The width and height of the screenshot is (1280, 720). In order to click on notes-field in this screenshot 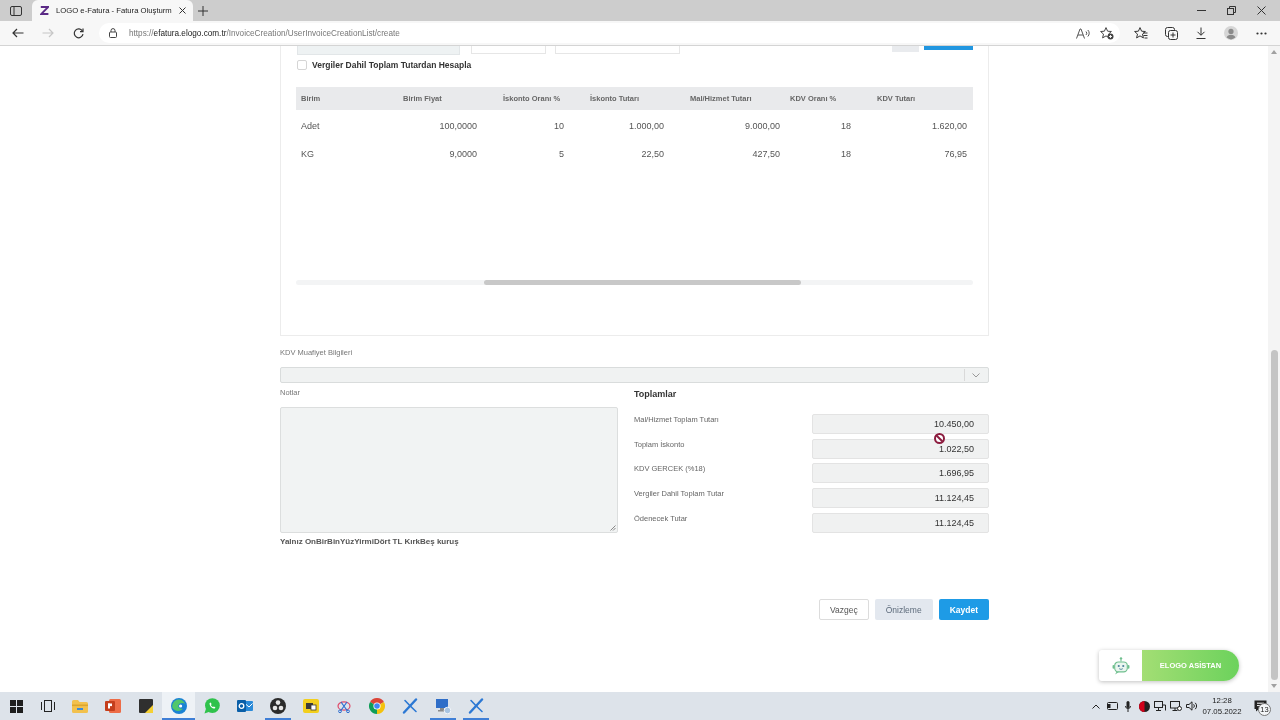, I will do `click(449, 470)`.